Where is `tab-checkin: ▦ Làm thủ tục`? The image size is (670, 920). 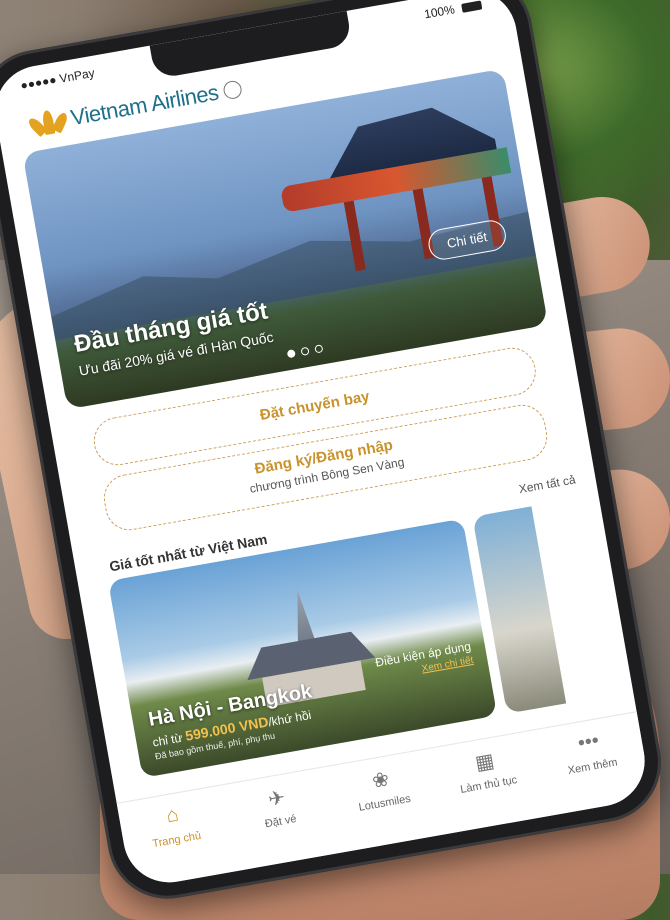 tab-checkin: ▦ Làm thủ tục is located at coordinates (486, 770).